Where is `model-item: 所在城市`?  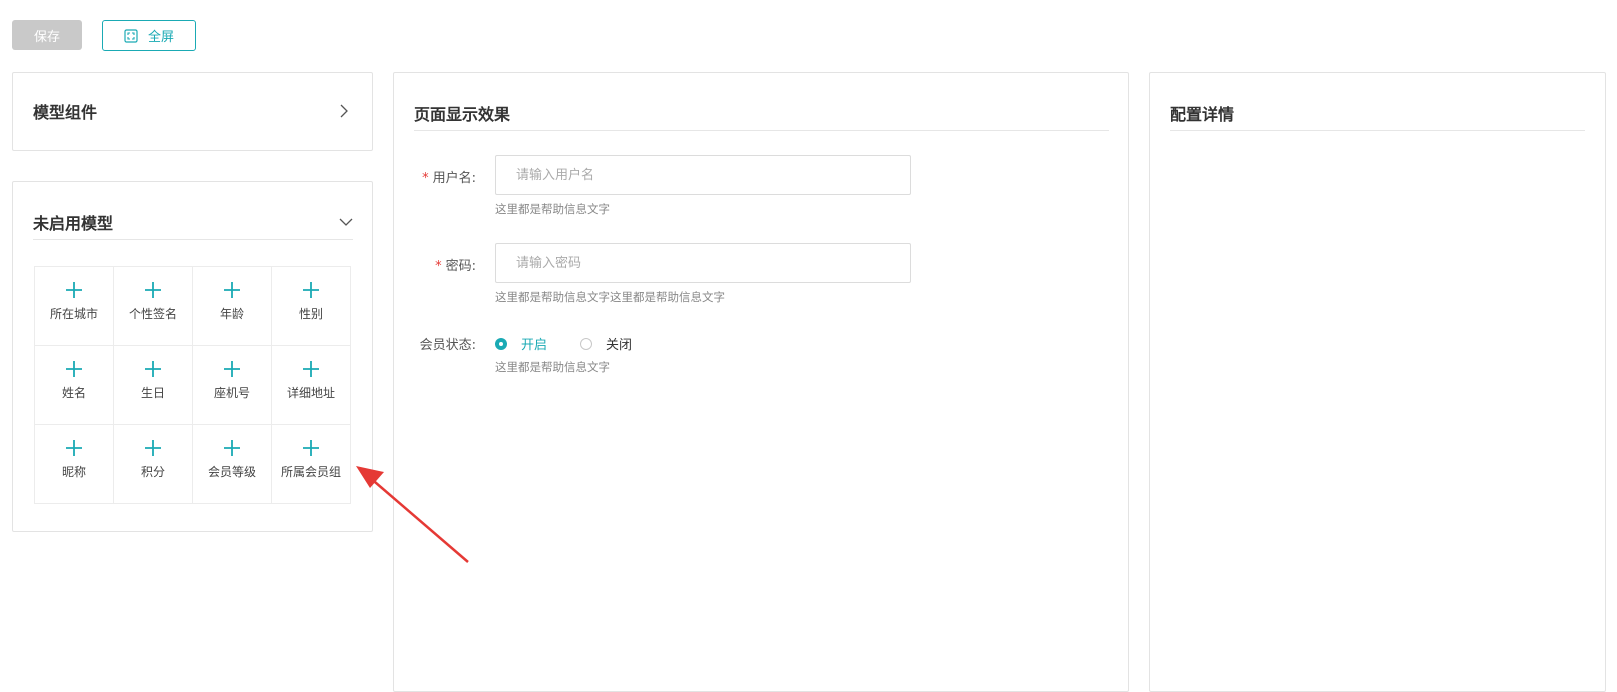 model-item: 所在城市 is located at coordinates (74, 306).